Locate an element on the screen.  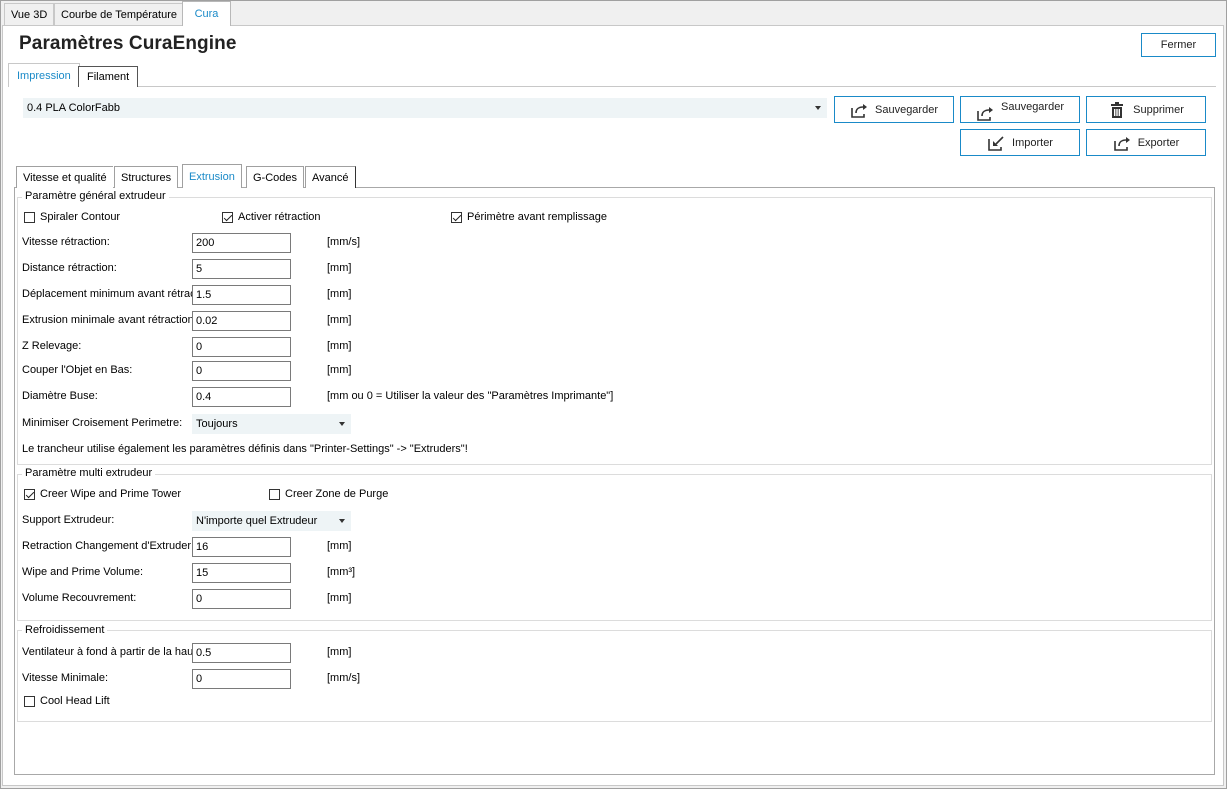
support-extruder-value: N'importe quel Extrudeur is located at coordinates (257, 521).